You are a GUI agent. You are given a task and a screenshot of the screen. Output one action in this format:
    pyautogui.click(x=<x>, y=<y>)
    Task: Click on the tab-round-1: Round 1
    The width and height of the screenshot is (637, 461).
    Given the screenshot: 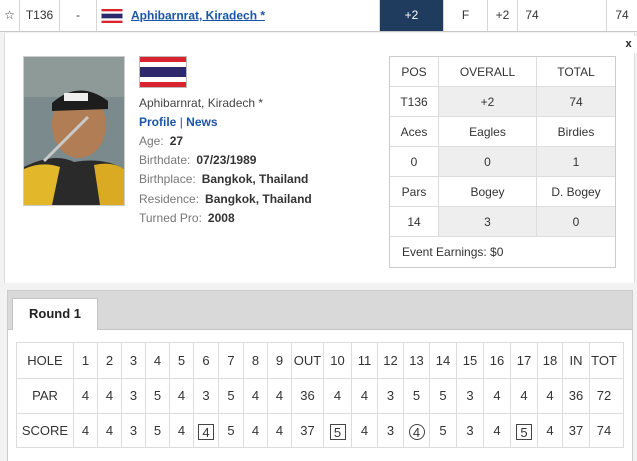 What is the action you would take?
    pyautogui.click(x=55, y=314)
    